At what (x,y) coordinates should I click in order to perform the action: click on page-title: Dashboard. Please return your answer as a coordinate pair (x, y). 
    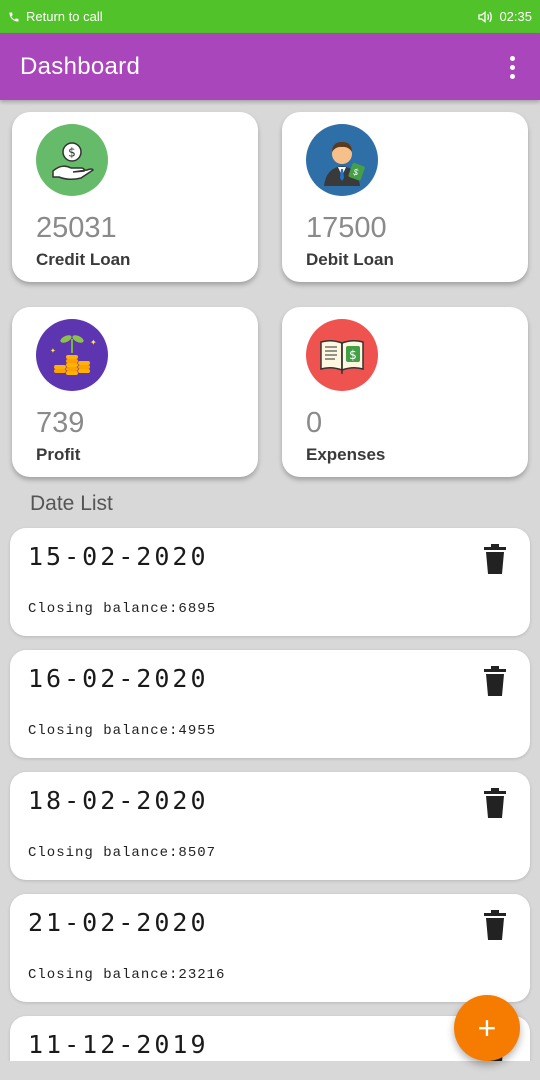
    Looking at the image, I should click on (80, 66).